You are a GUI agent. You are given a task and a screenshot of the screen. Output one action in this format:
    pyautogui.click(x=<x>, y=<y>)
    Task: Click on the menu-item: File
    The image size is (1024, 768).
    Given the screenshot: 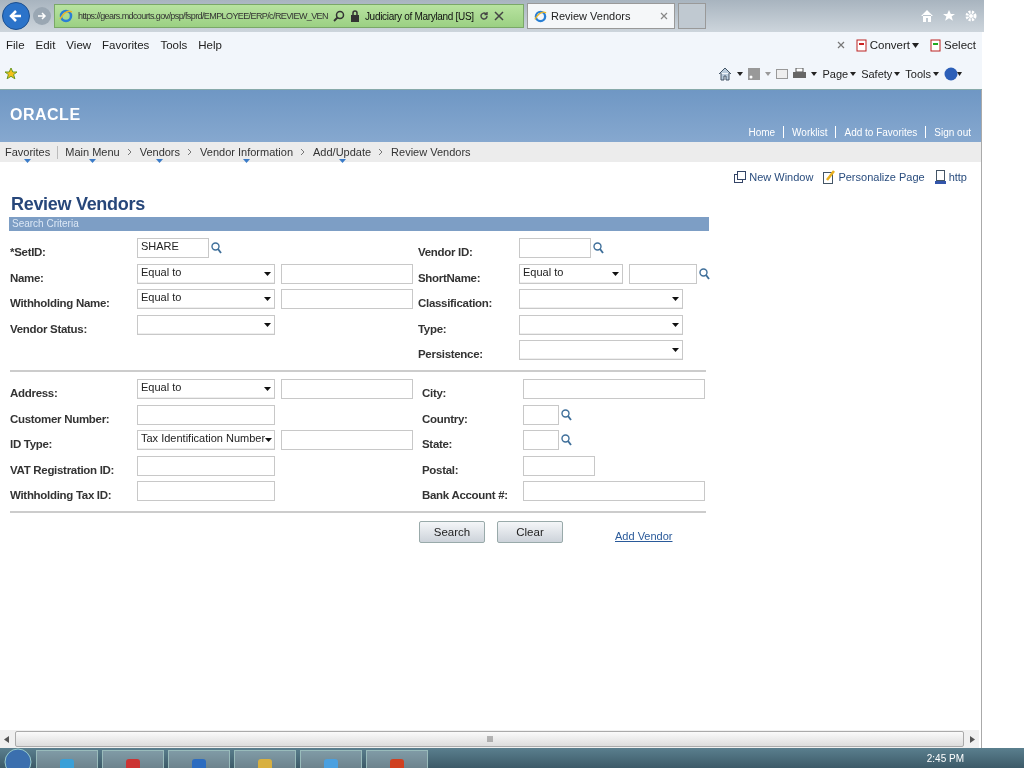 What is the action you would take?
    pyautogui.click(x=15, y=45)
    